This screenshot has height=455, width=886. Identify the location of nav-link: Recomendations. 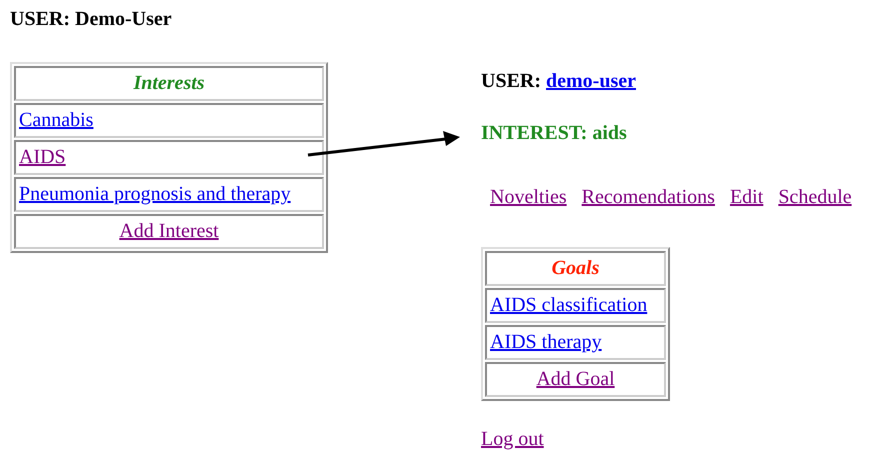
(648, 197).